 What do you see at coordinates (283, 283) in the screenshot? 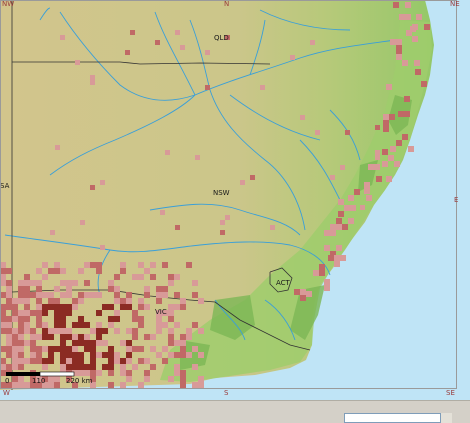
I see `label-act: ACT` at bounding box center [283, 283].